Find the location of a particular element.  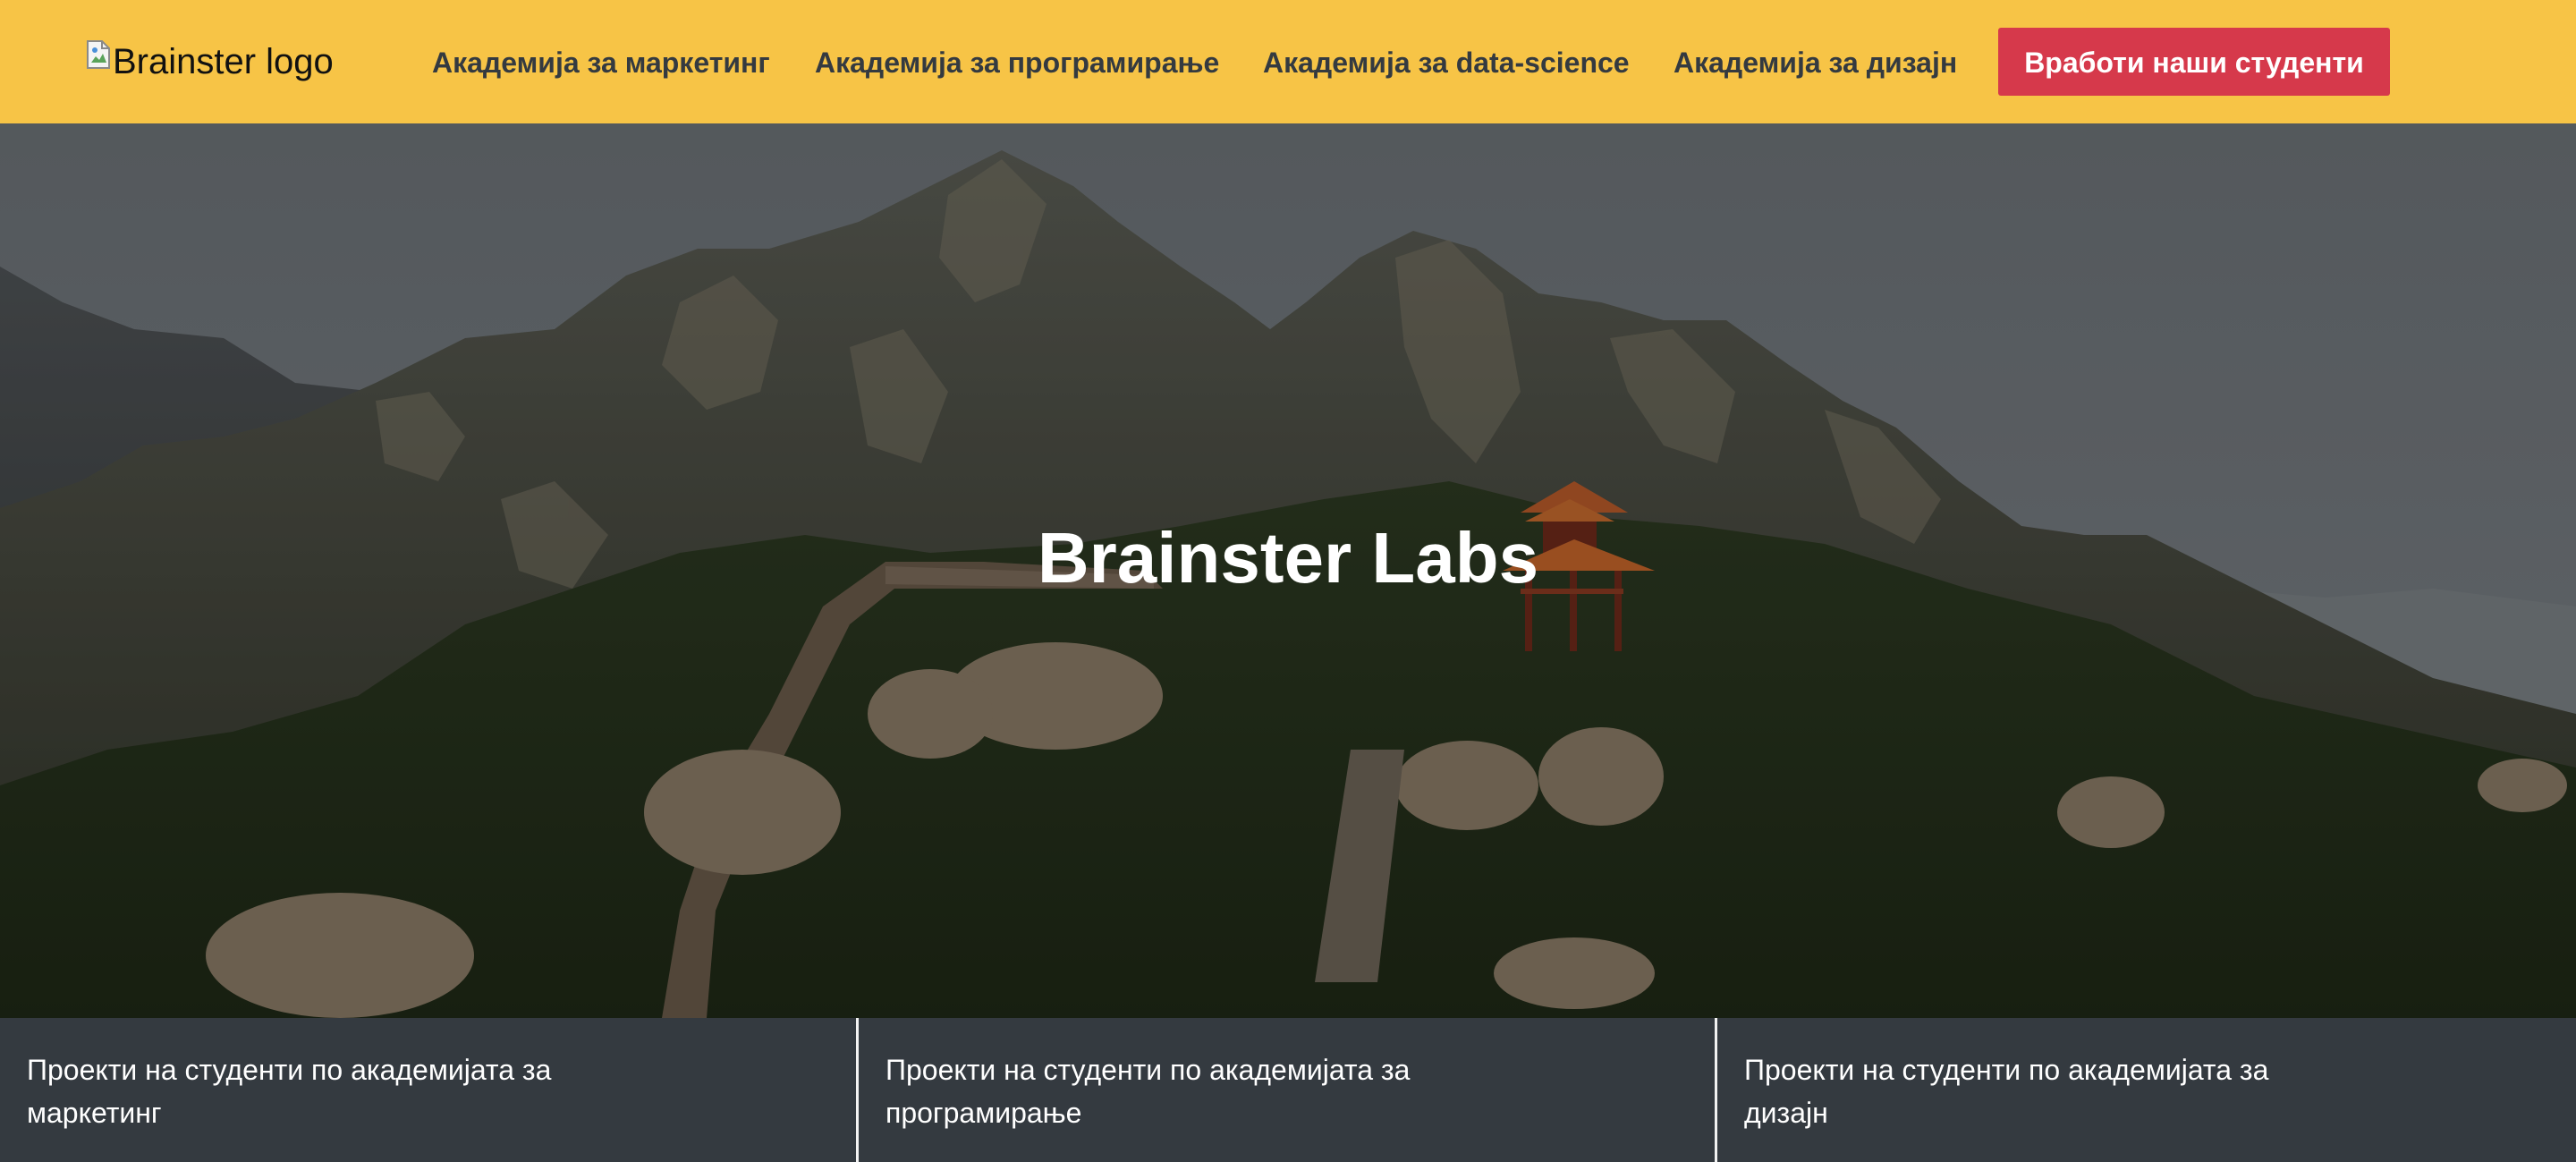

hire-students-button: Вработи наши студенти is located at coordinates (2194, 62).